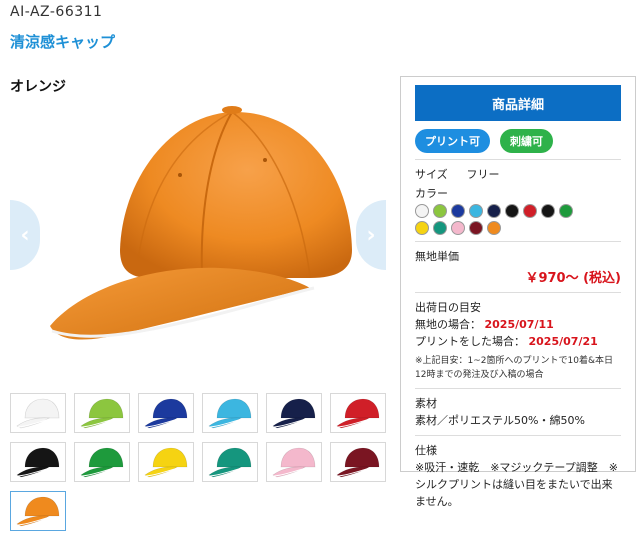 The width and height of the screenshot is (640, 538). I want to click on thumbnail-black, so click(38, 462).